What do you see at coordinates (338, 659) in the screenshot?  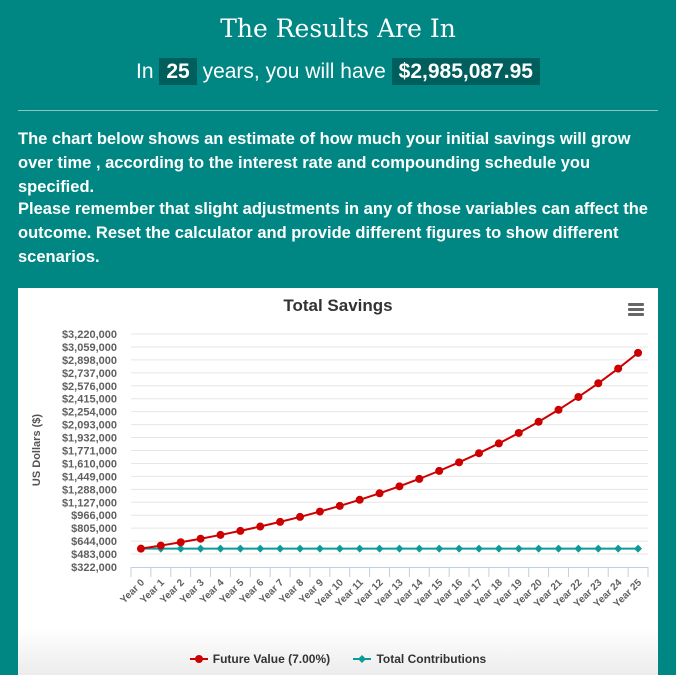 I see `chart-legend: Future Value (7.00%) Total Contributions` at bounding box center [338, 659].